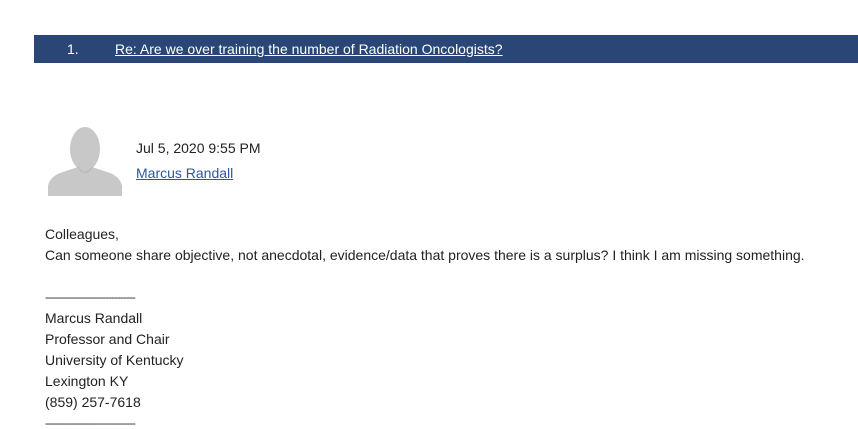  I want to click on post-timestamp: Jul 5, 2020 9:55 PM, so click(198, 148).